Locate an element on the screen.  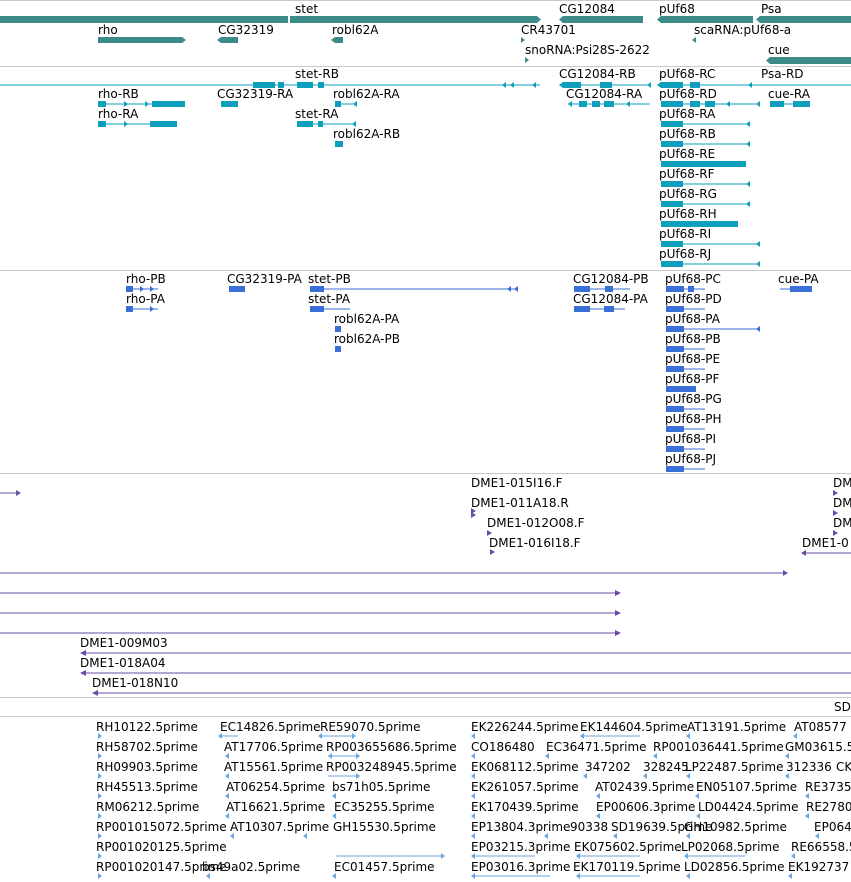
est-label: AT17706.5prime is located at coordinates (273, 747).